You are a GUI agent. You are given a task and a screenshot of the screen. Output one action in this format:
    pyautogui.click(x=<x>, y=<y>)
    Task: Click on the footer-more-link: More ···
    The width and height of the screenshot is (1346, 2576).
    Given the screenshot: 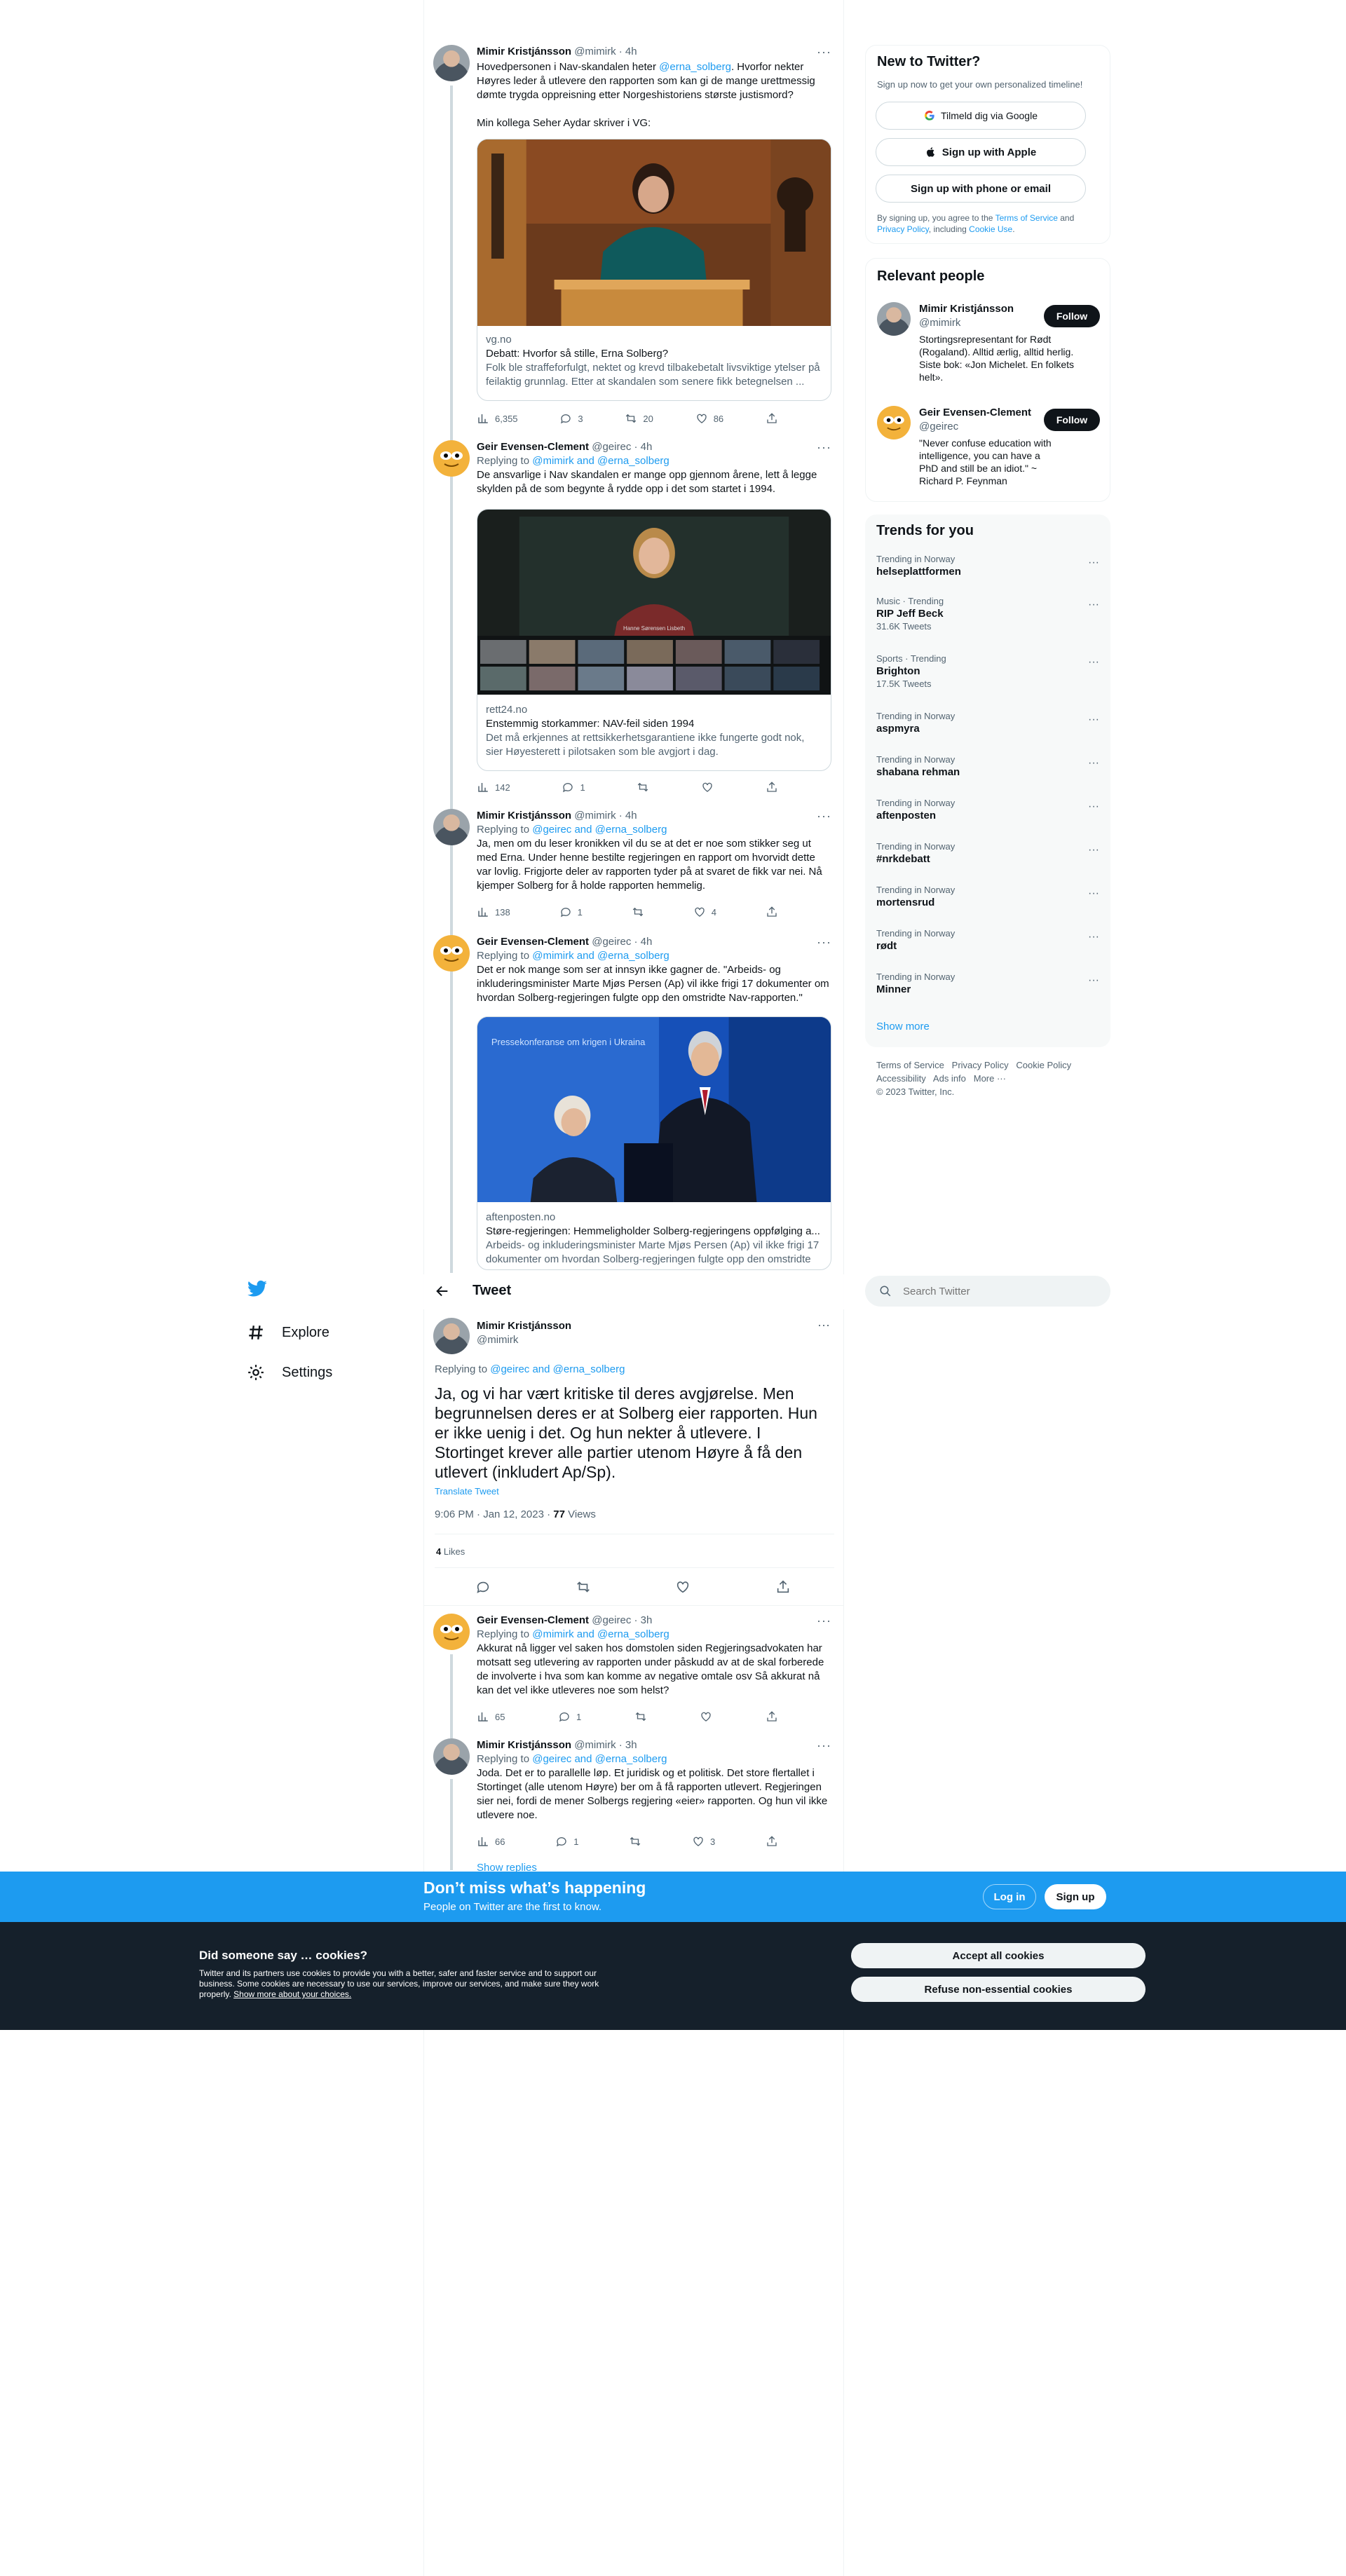 What is the action you would take?
    pyautogui.click(x=990, y=1078)
    